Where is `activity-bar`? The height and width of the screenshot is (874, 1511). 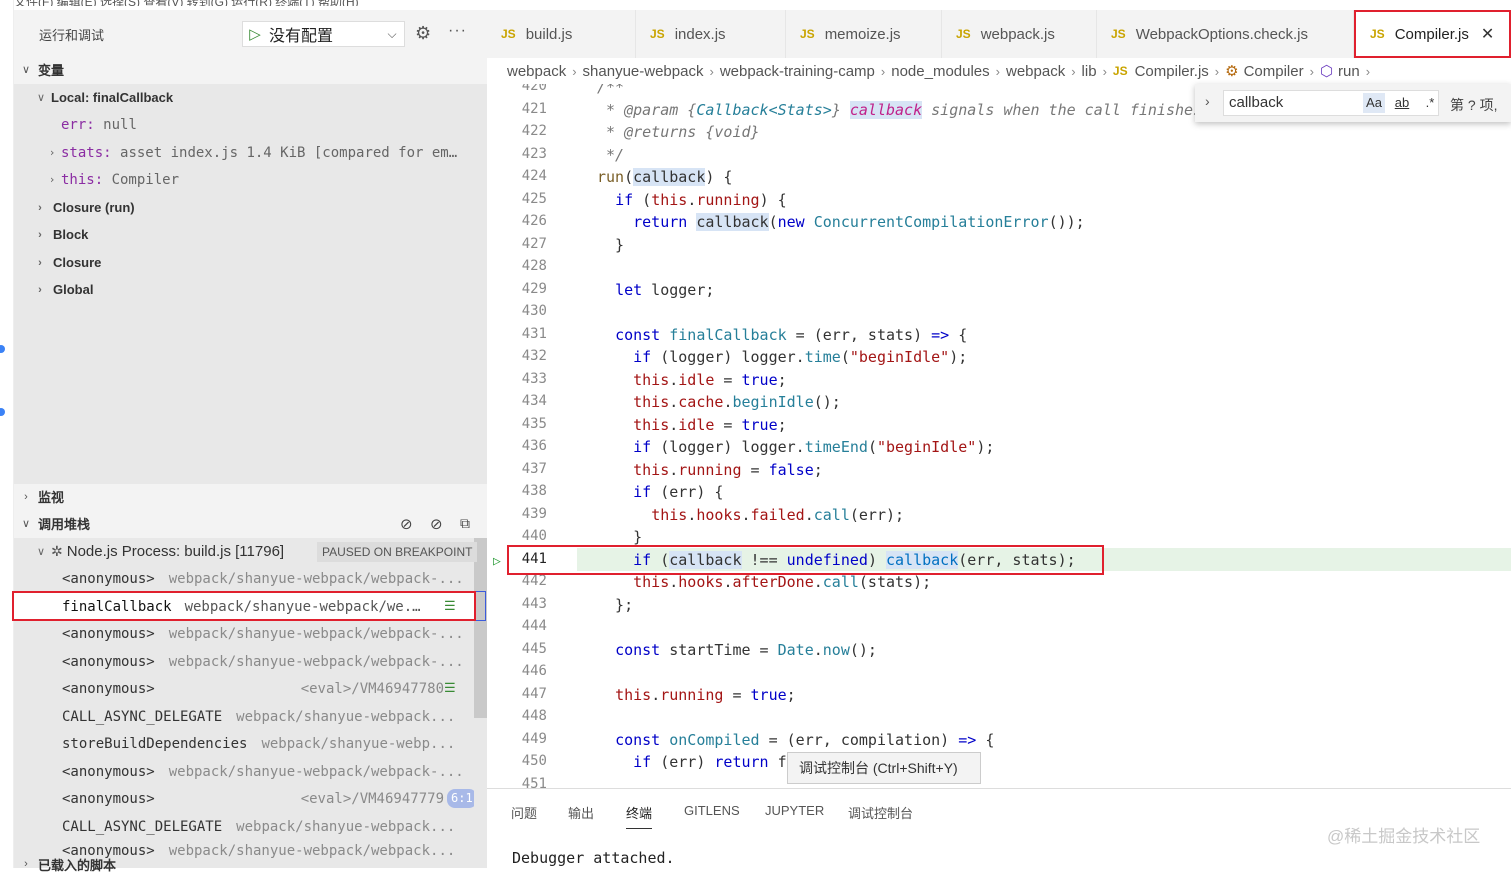
activity-bar is located at coordinates (7, 434).